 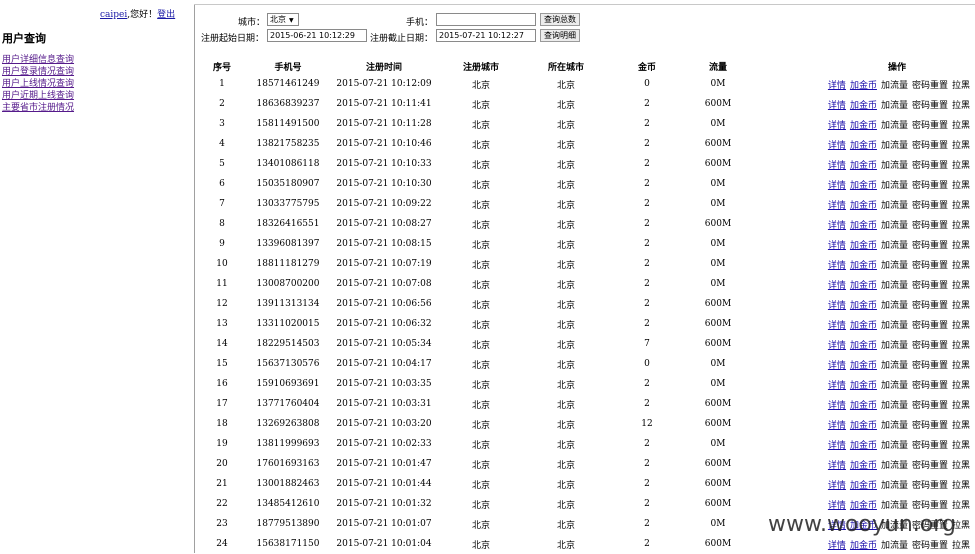 What do you see at coordinates (113, 15) in the screenshot?
I see `username-link: caipei` at bounding box center [113, 15].